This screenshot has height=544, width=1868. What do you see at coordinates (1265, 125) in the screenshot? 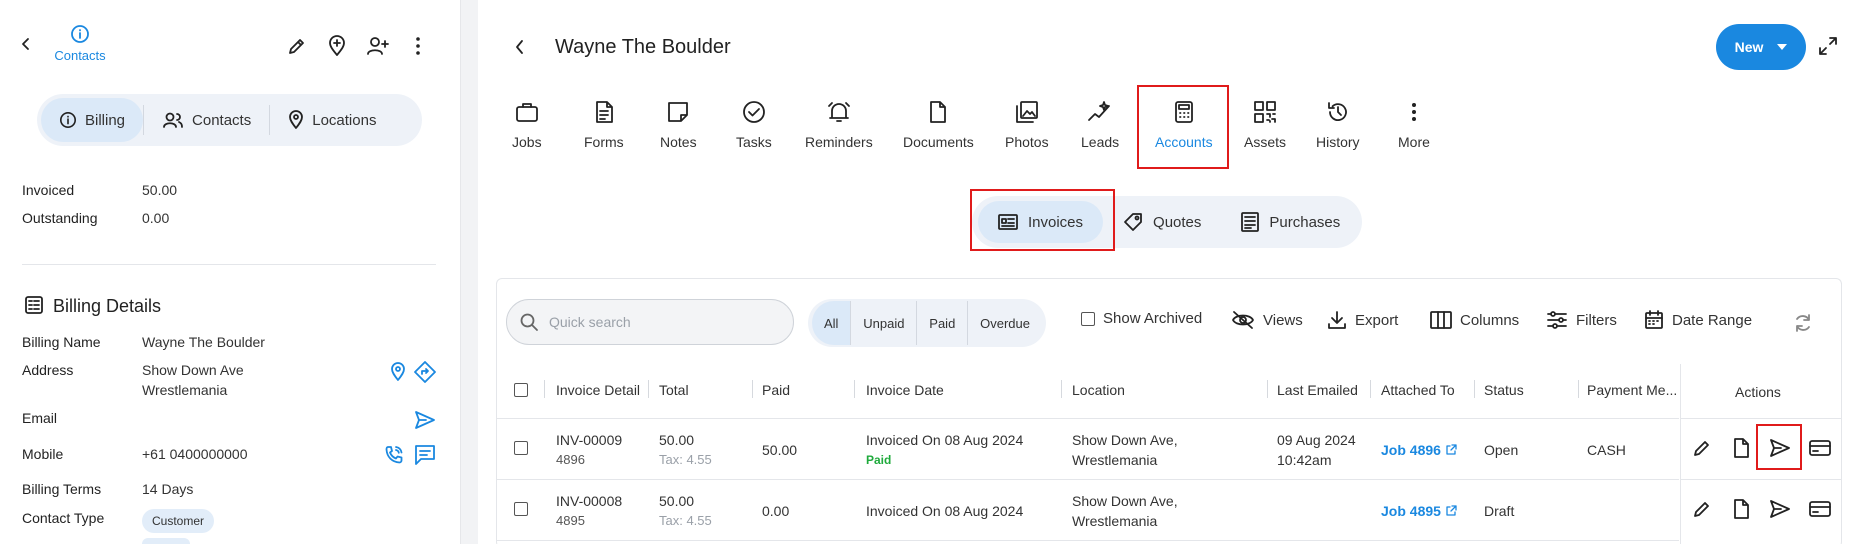
I see `nav-assets: Assets` at bounding box center [1265, 125].